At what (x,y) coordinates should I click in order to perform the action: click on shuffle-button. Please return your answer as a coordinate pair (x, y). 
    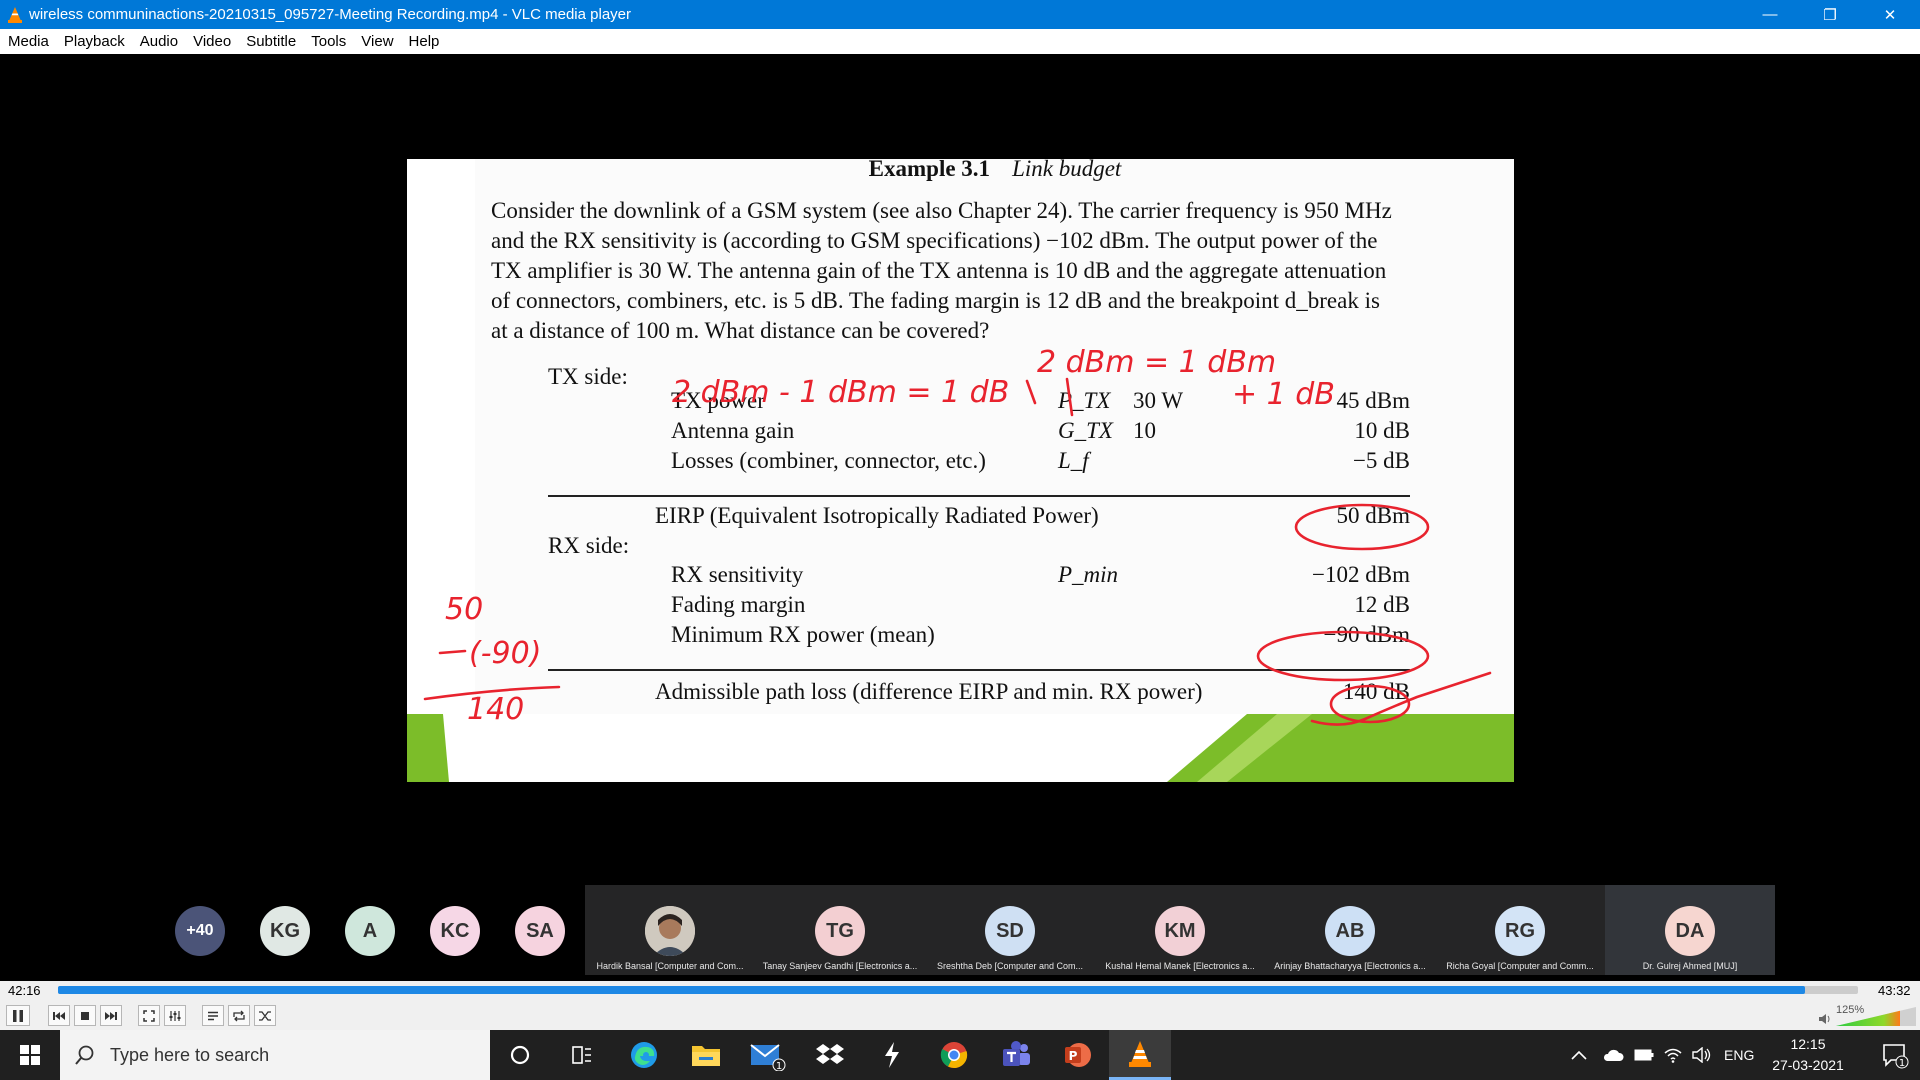
    Looking at the image, I should click on (265, 1015).